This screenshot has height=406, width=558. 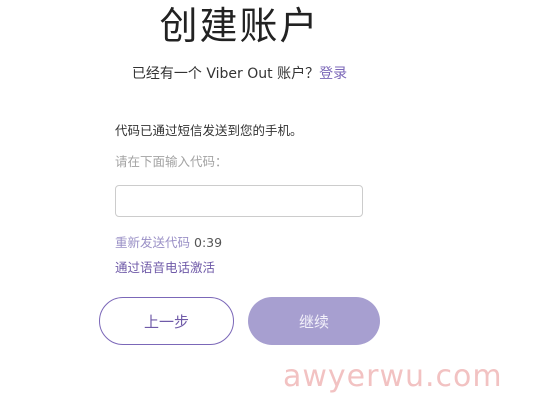 I want to click on page-title: 创建账户, so click(x=239, y=26).